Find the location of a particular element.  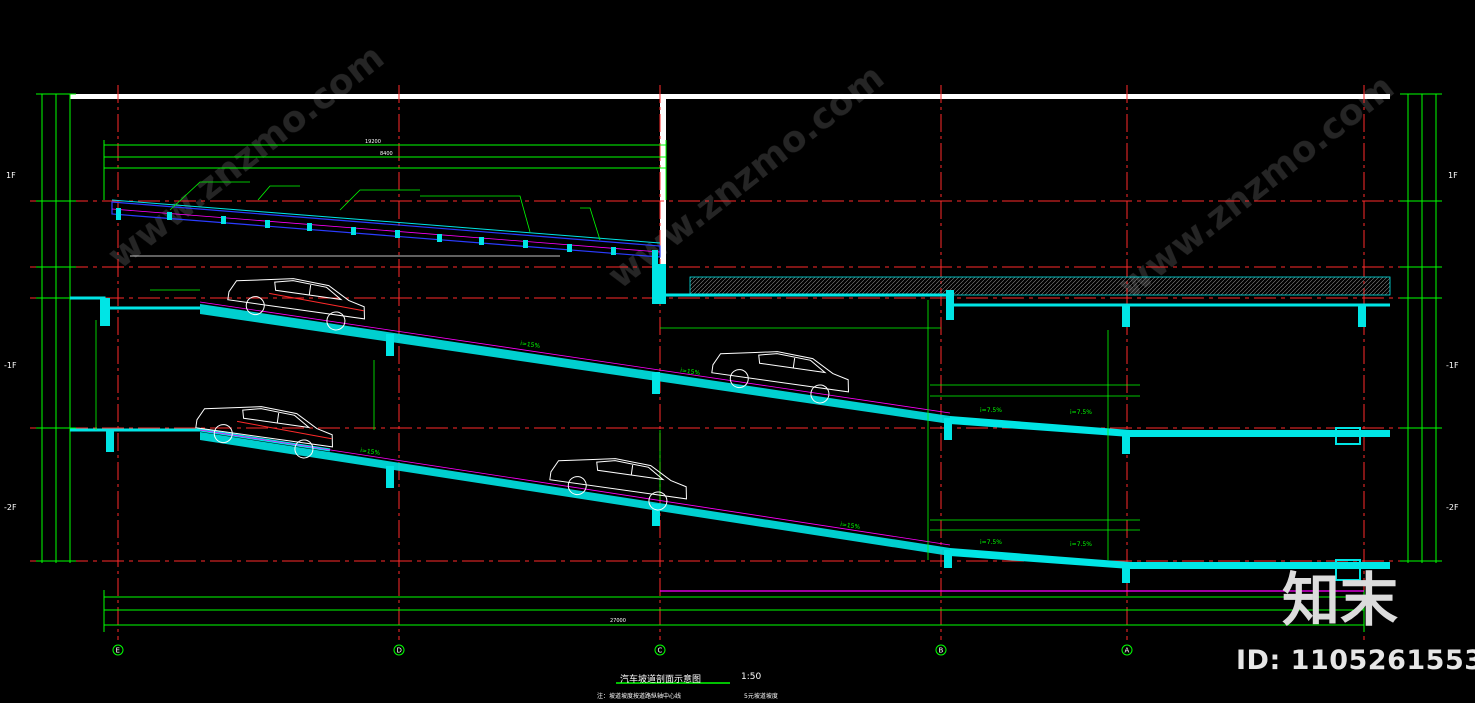

drawing-scale: 1:50 is located at coordinates (751, 677).